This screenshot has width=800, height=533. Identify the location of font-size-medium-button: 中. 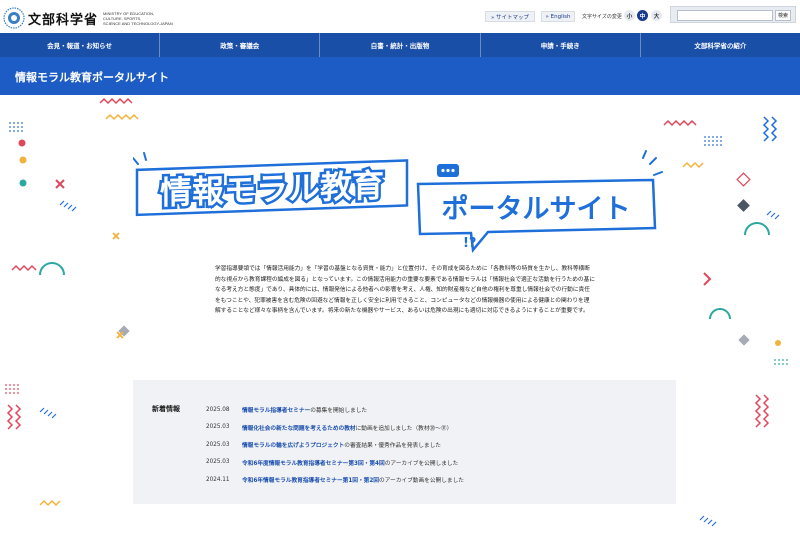
(642, 15).